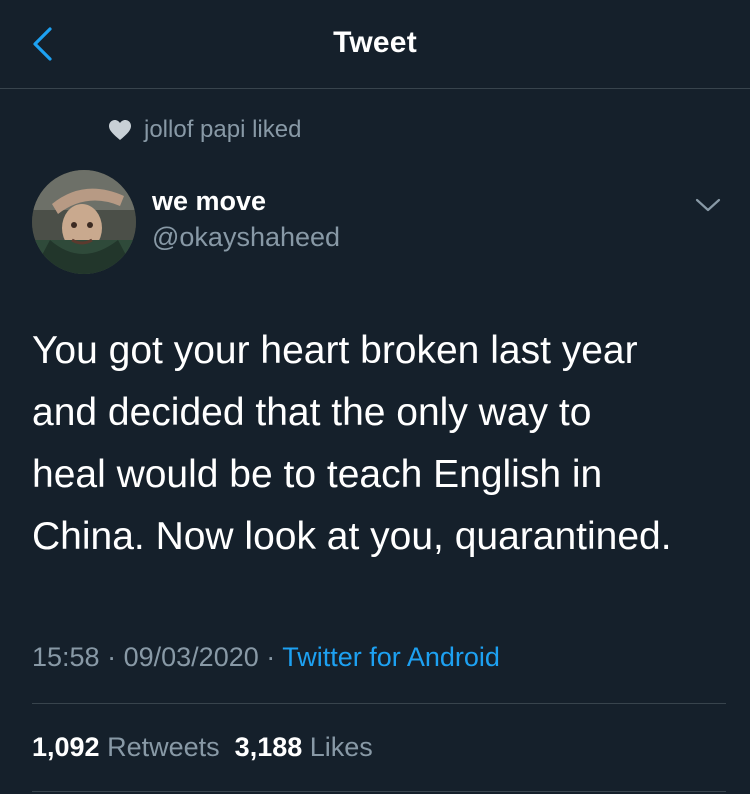  I want to click on retweets-count: 1,092, so click(66, 747).